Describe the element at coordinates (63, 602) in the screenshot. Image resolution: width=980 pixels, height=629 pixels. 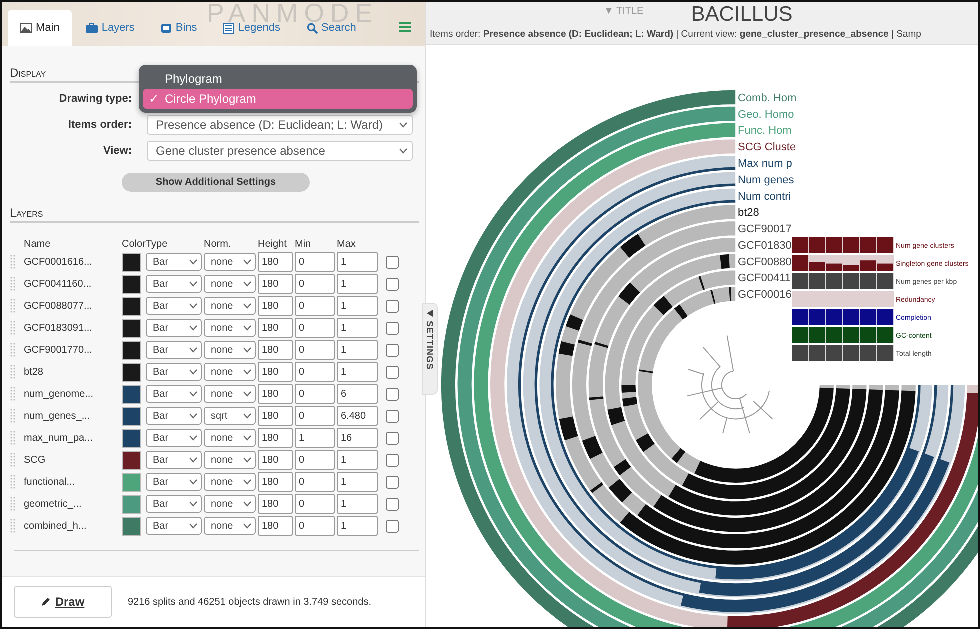
I see `draw-button: Draw` at that location.